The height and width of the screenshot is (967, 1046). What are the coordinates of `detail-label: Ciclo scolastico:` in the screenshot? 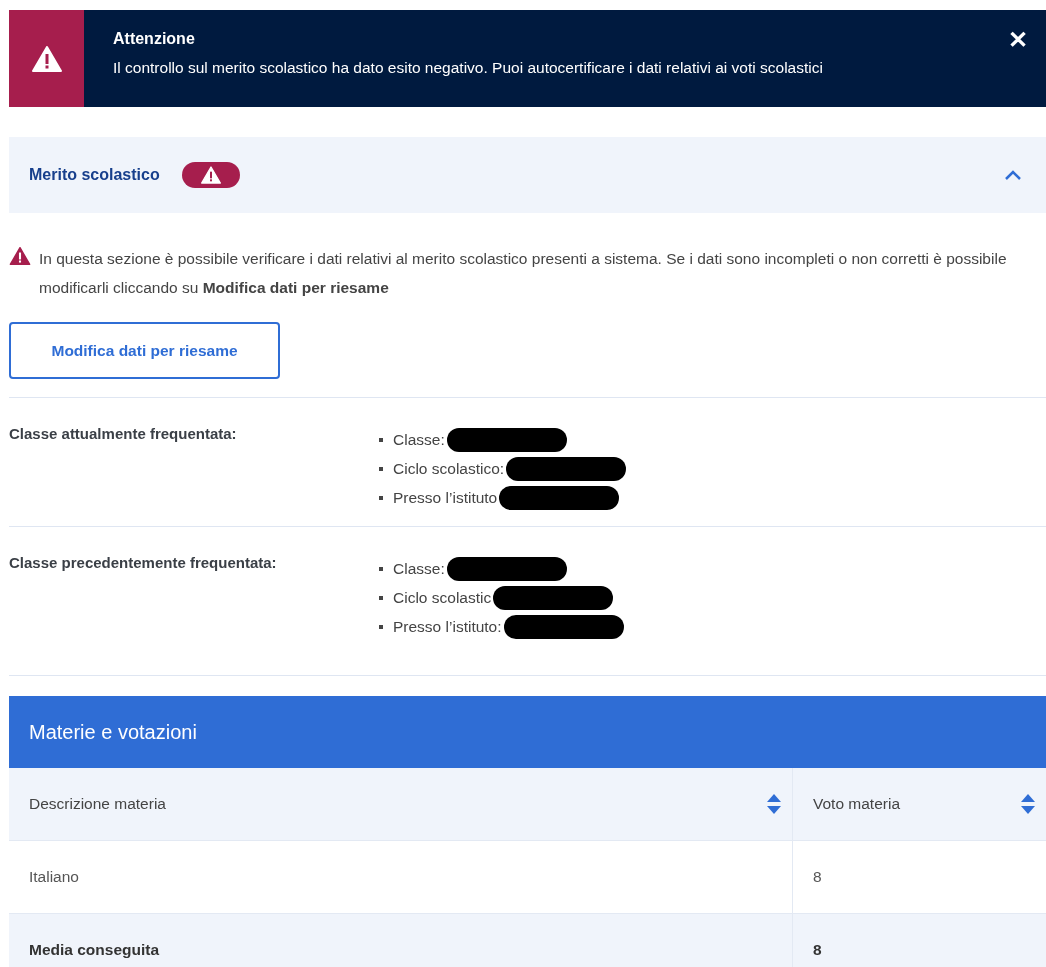 It's located at (449, 468).